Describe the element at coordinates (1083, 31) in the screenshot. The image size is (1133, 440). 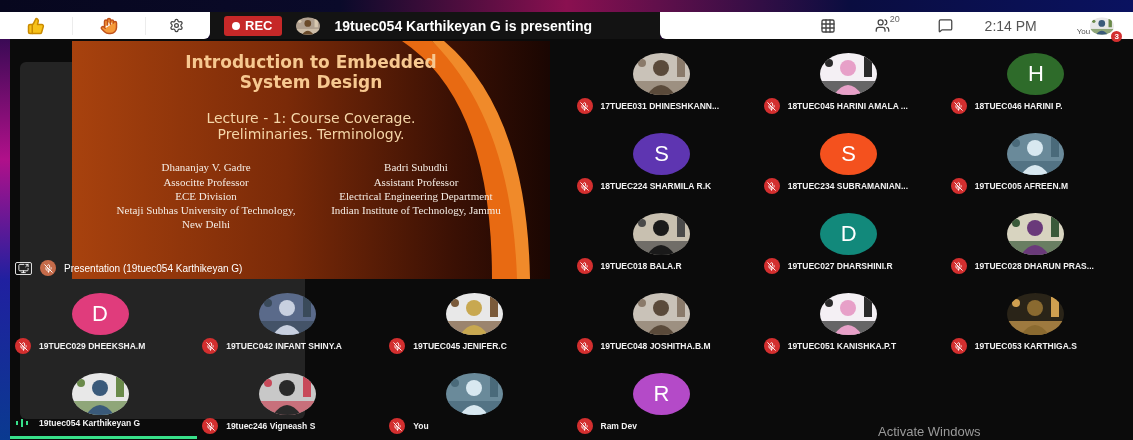
I see `self-label: You` at that location.